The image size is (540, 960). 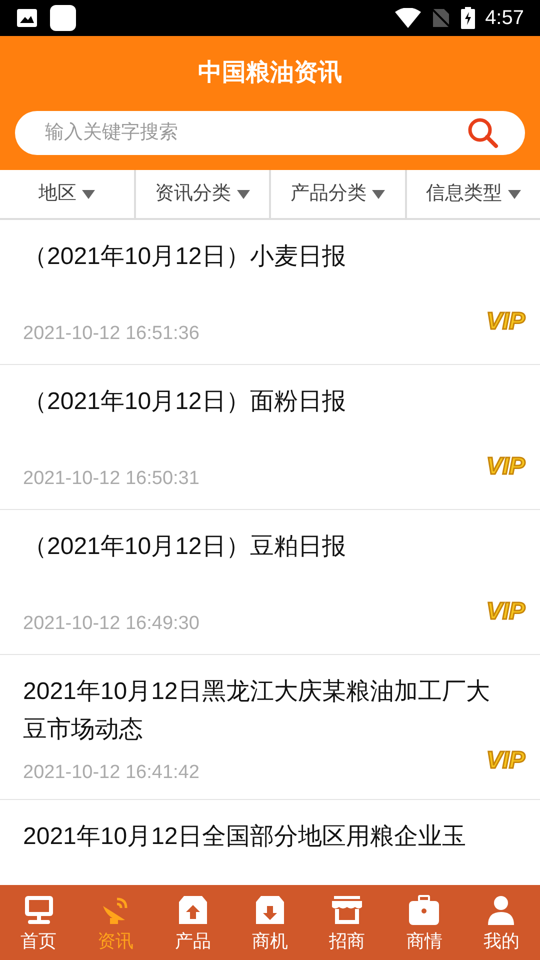 I want to click on search-icon, so click(x=483, y=133).